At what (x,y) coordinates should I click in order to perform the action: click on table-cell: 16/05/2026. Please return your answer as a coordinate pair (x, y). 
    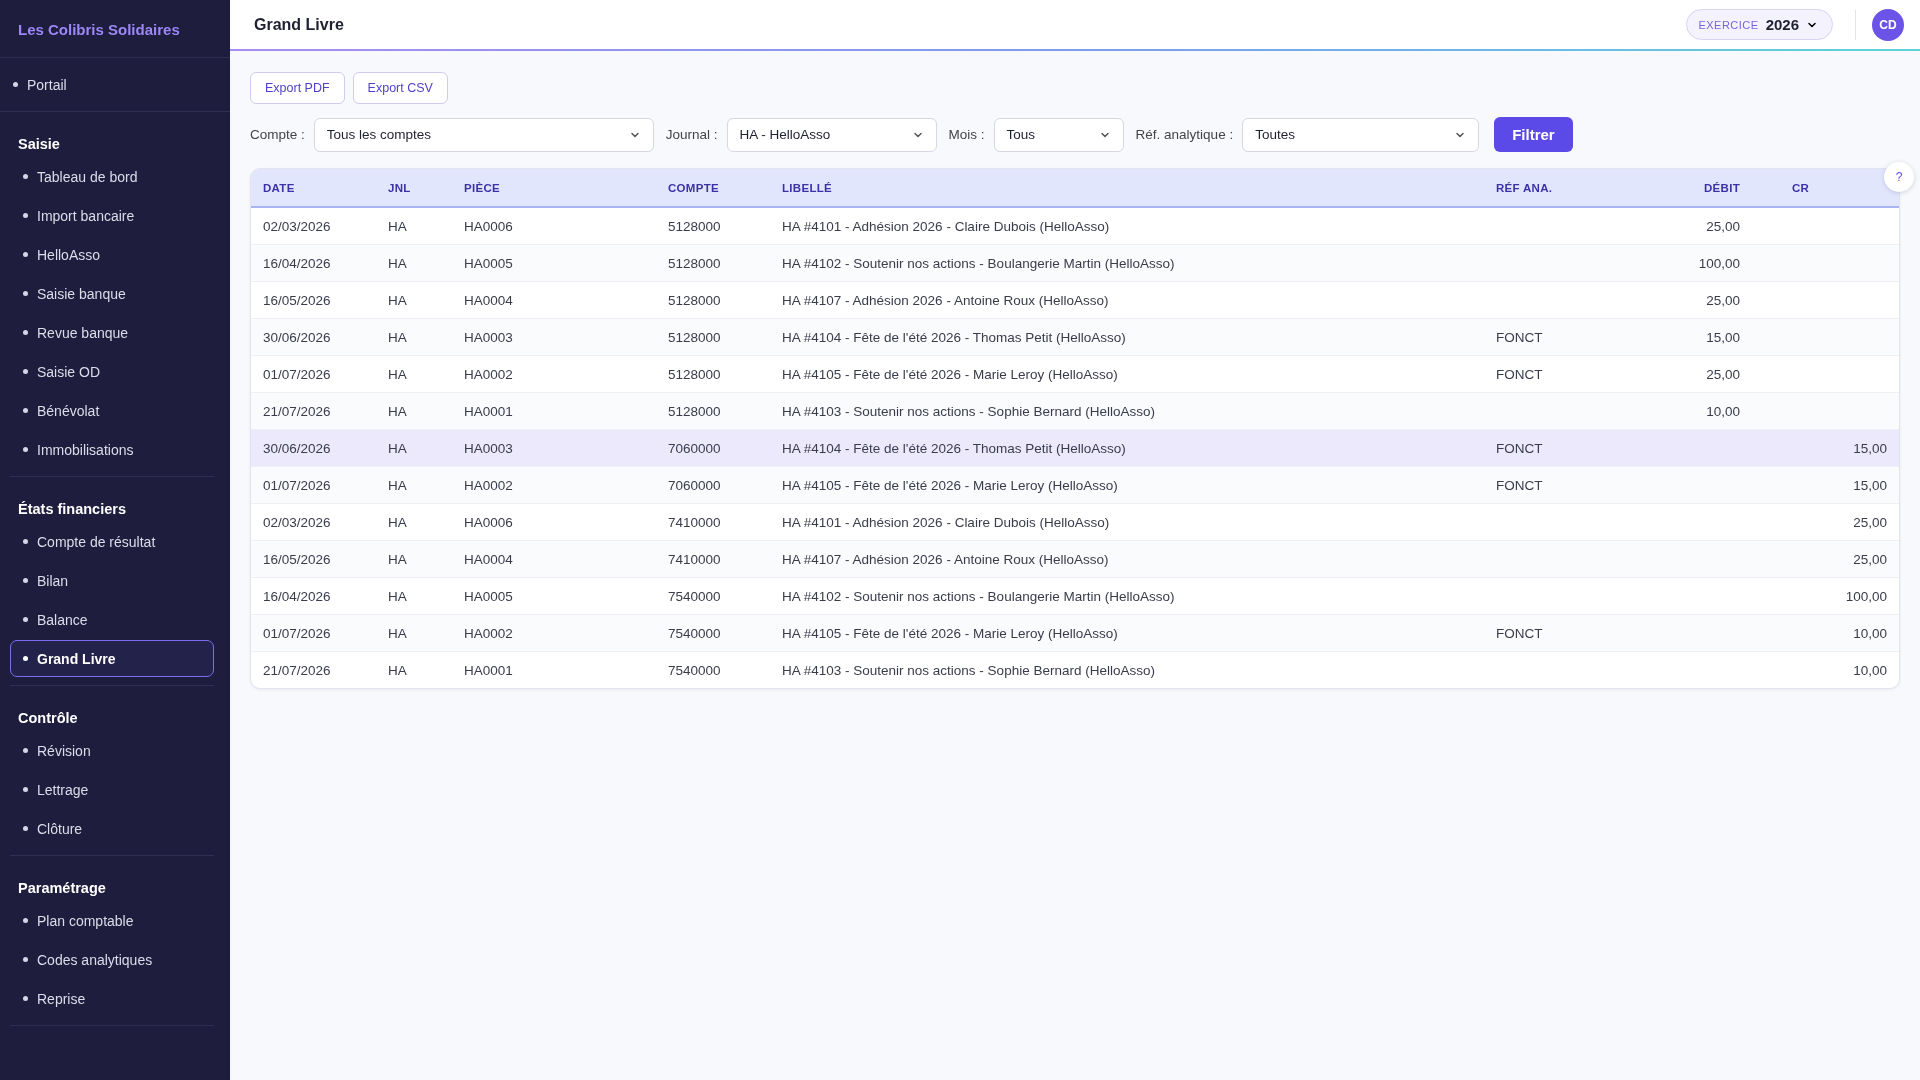
    Looking at the image, I should click on (297, 559).